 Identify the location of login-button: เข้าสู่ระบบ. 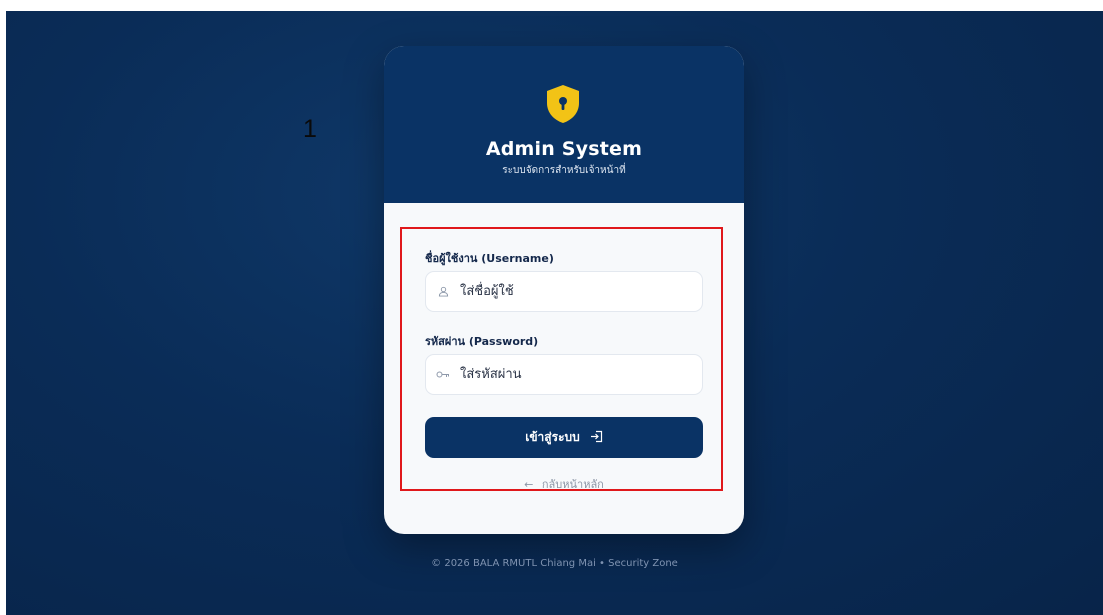
(564, 437).